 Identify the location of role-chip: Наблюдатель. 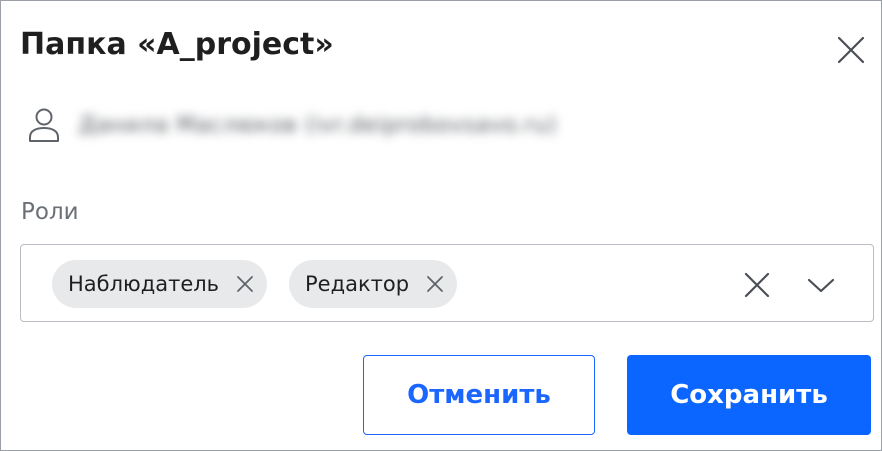
(160, 284).